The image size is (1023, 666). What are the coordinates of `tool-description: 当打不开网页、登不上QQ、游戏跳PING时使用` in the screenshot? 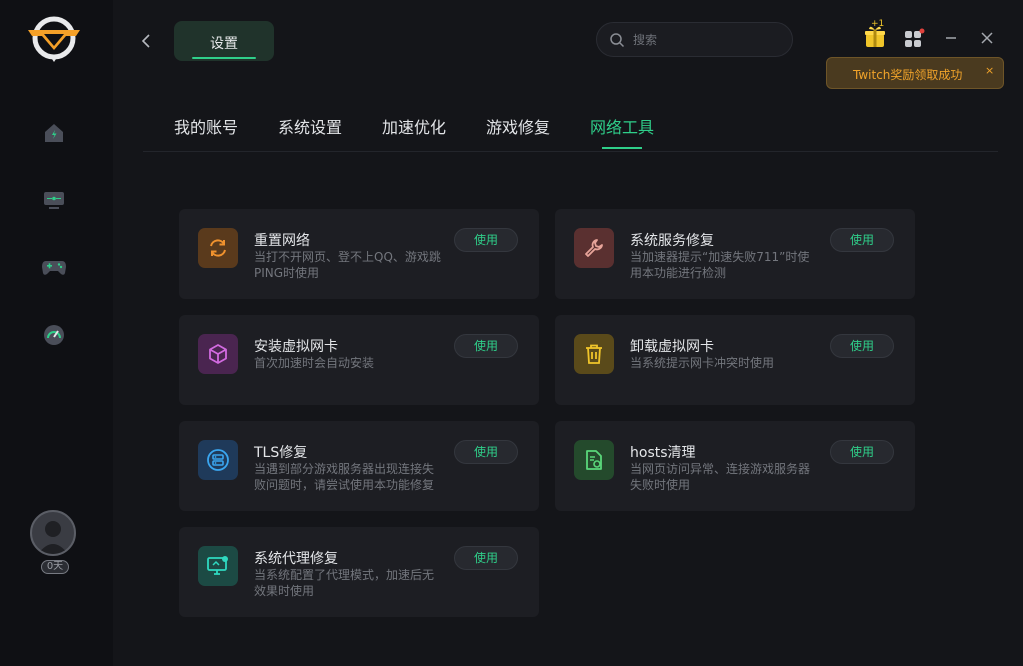 It's located at (347, 265).